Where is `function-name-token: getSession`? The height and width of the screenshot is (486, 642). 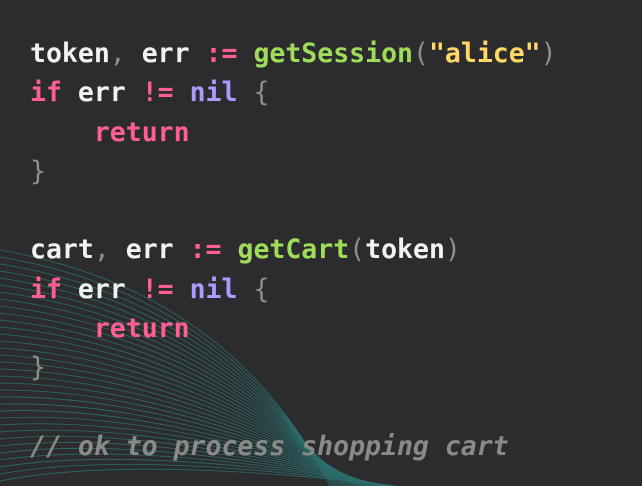 function-name-token: getSession is located at coordinates (333, 53).